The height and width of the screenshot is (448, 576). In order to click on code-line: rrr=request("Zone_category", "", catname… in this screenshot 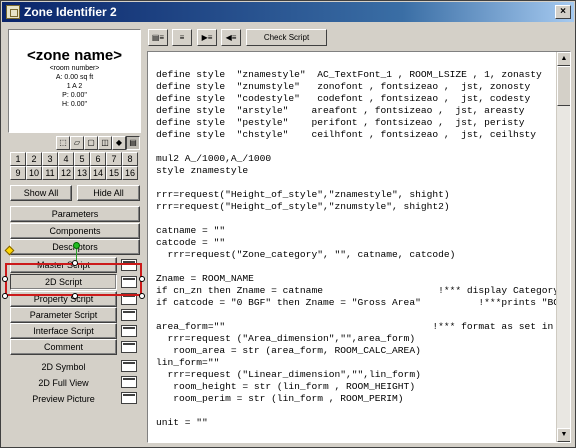, I will do `click(356, 255)`.